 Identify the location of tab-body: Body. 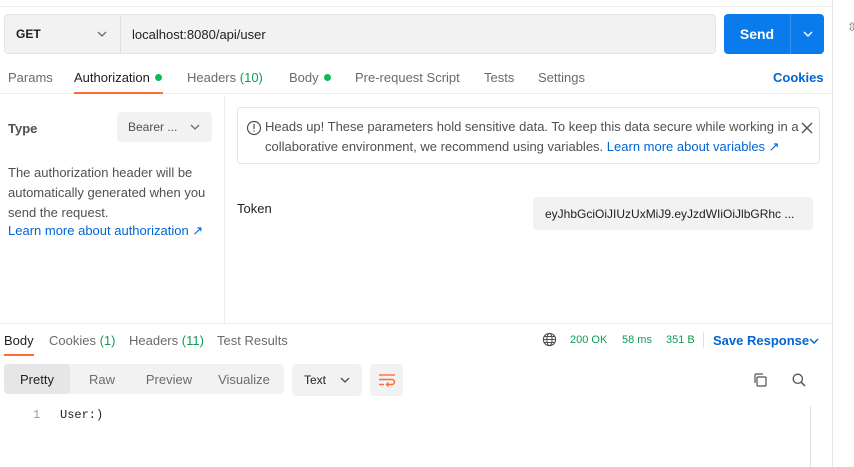
(310, 77).